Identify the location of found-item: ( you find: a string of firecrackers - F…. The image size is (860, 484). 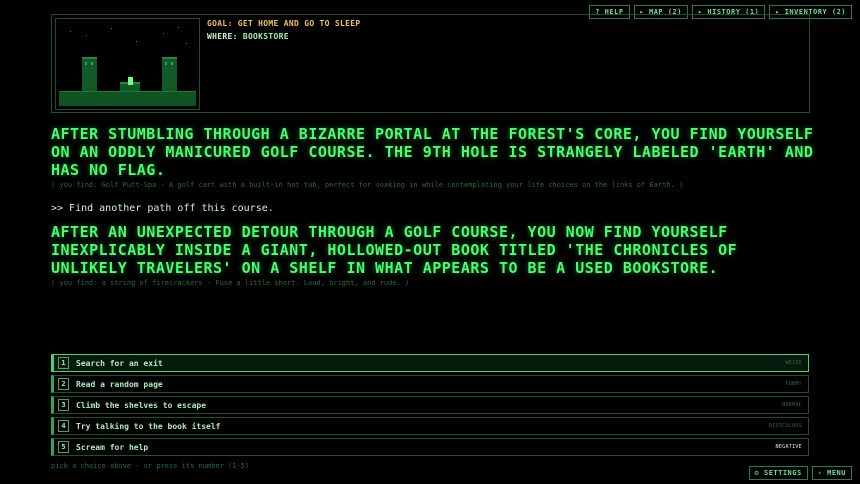
(230, 283).